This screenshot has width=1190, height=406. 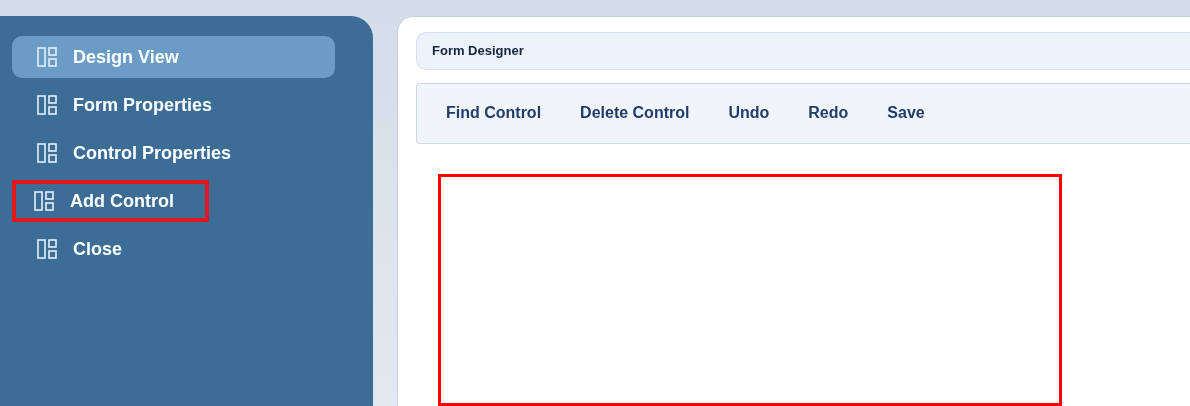 What do you see at coordinates (173, 153) in the screenshot?
I see `sidebar-item: Control Properties` at bounding box center [173, 153].